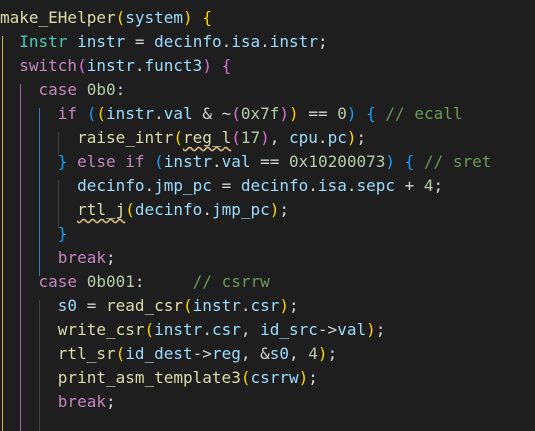 The height and width of the screenshot is (431, 535). What do you see at coordinates (48, 65) in the screenshot?
I see `code-token: switch` at bounding box center [48, 65].